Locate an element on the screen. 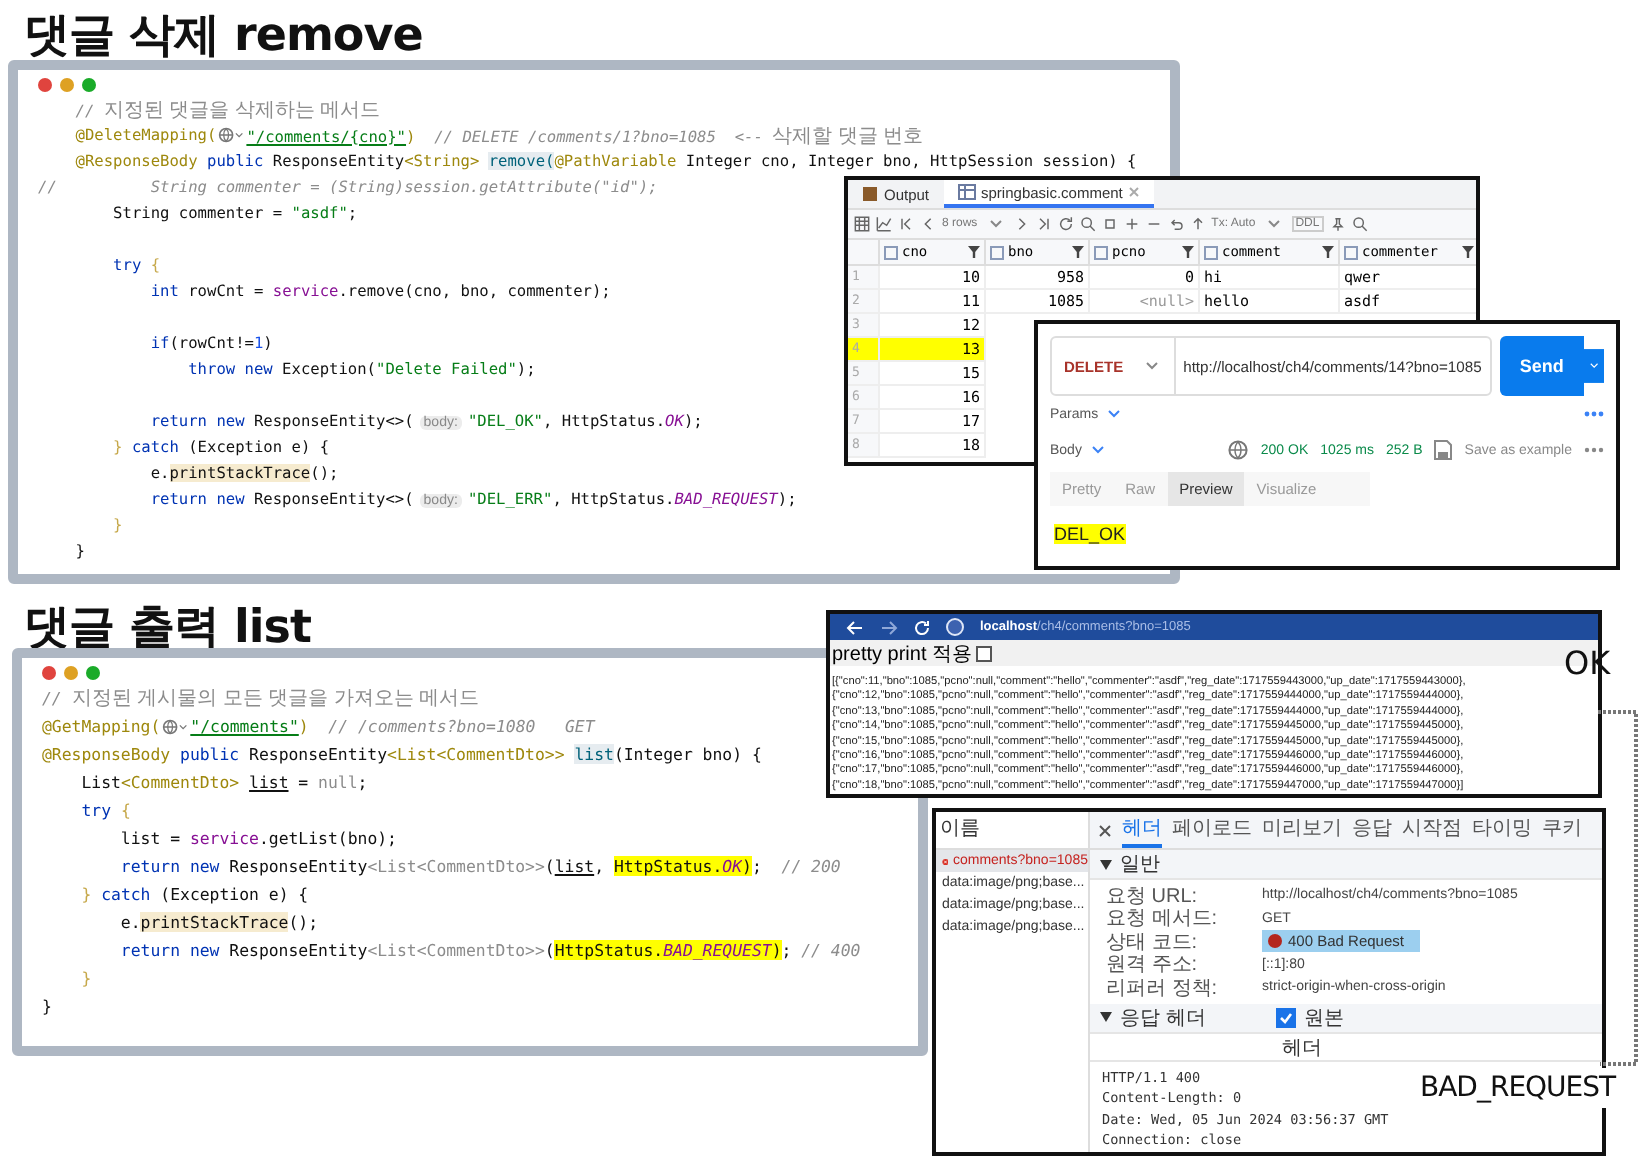 The height and width of the screenshot is (1158, 1646). pretty-print-label: pretty print 적용 is located at coordinates (902, 654).